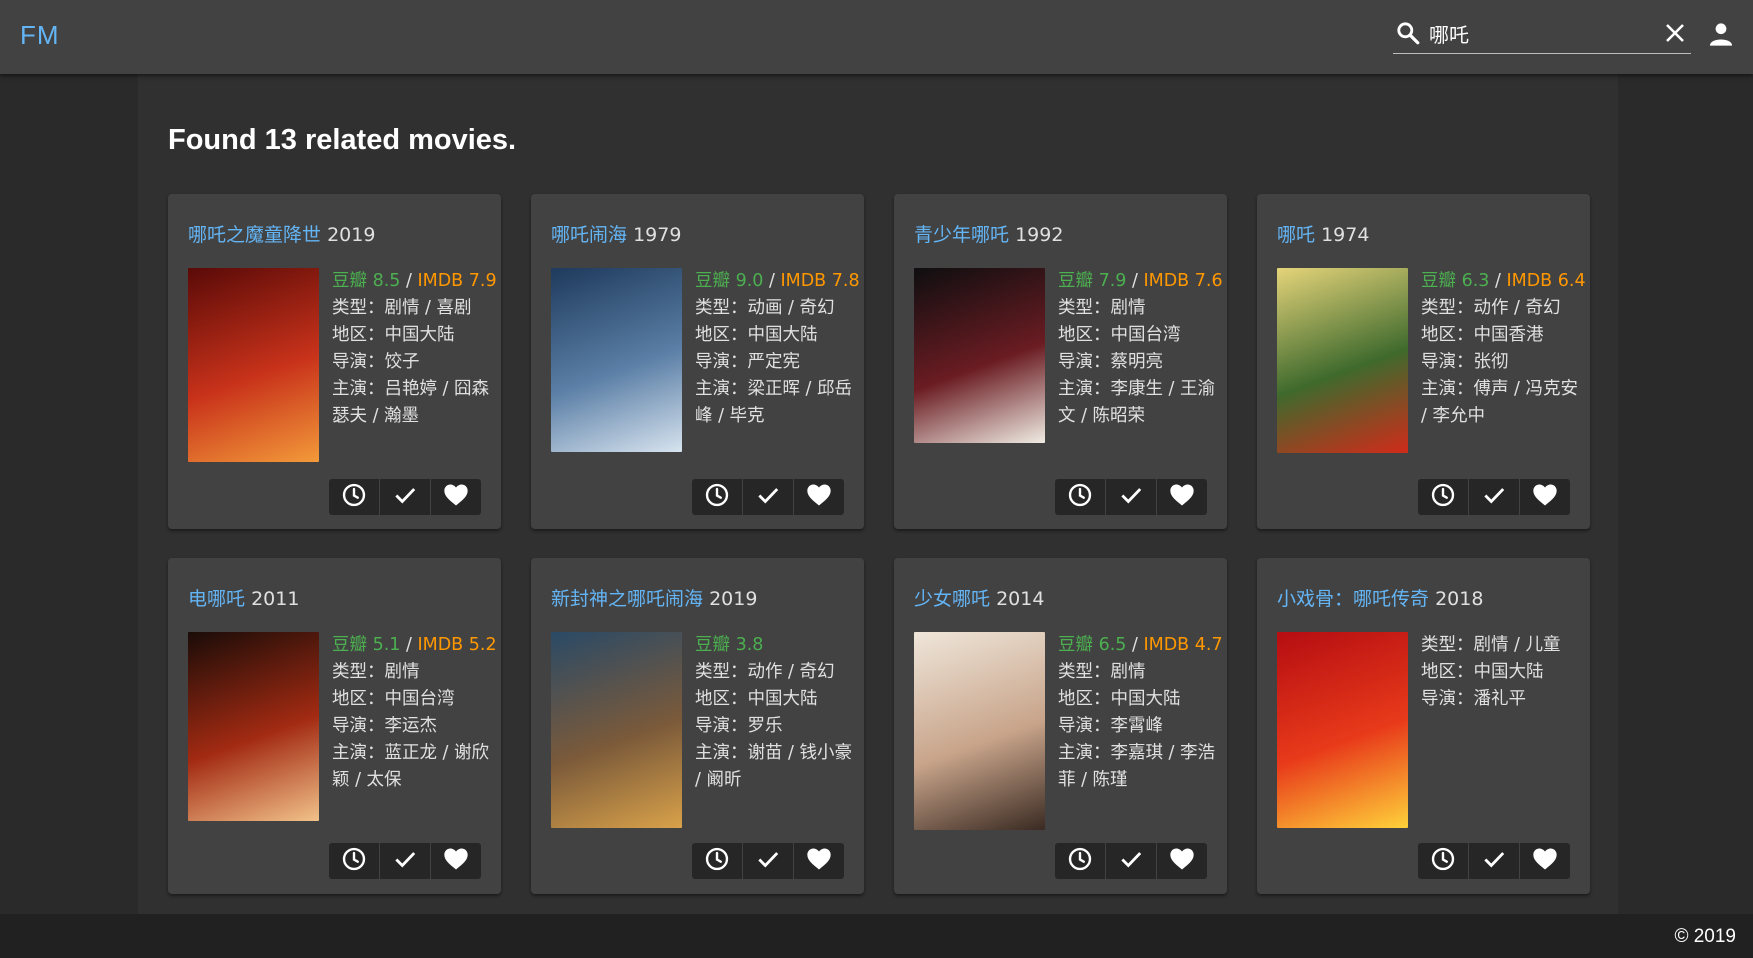 The image size is (1753, 958). What do you see at coordinates (254, 235) in the screenshot?
I see `movie-title-link: 哪吒之魔童降世` at bounding box center [254, 235].